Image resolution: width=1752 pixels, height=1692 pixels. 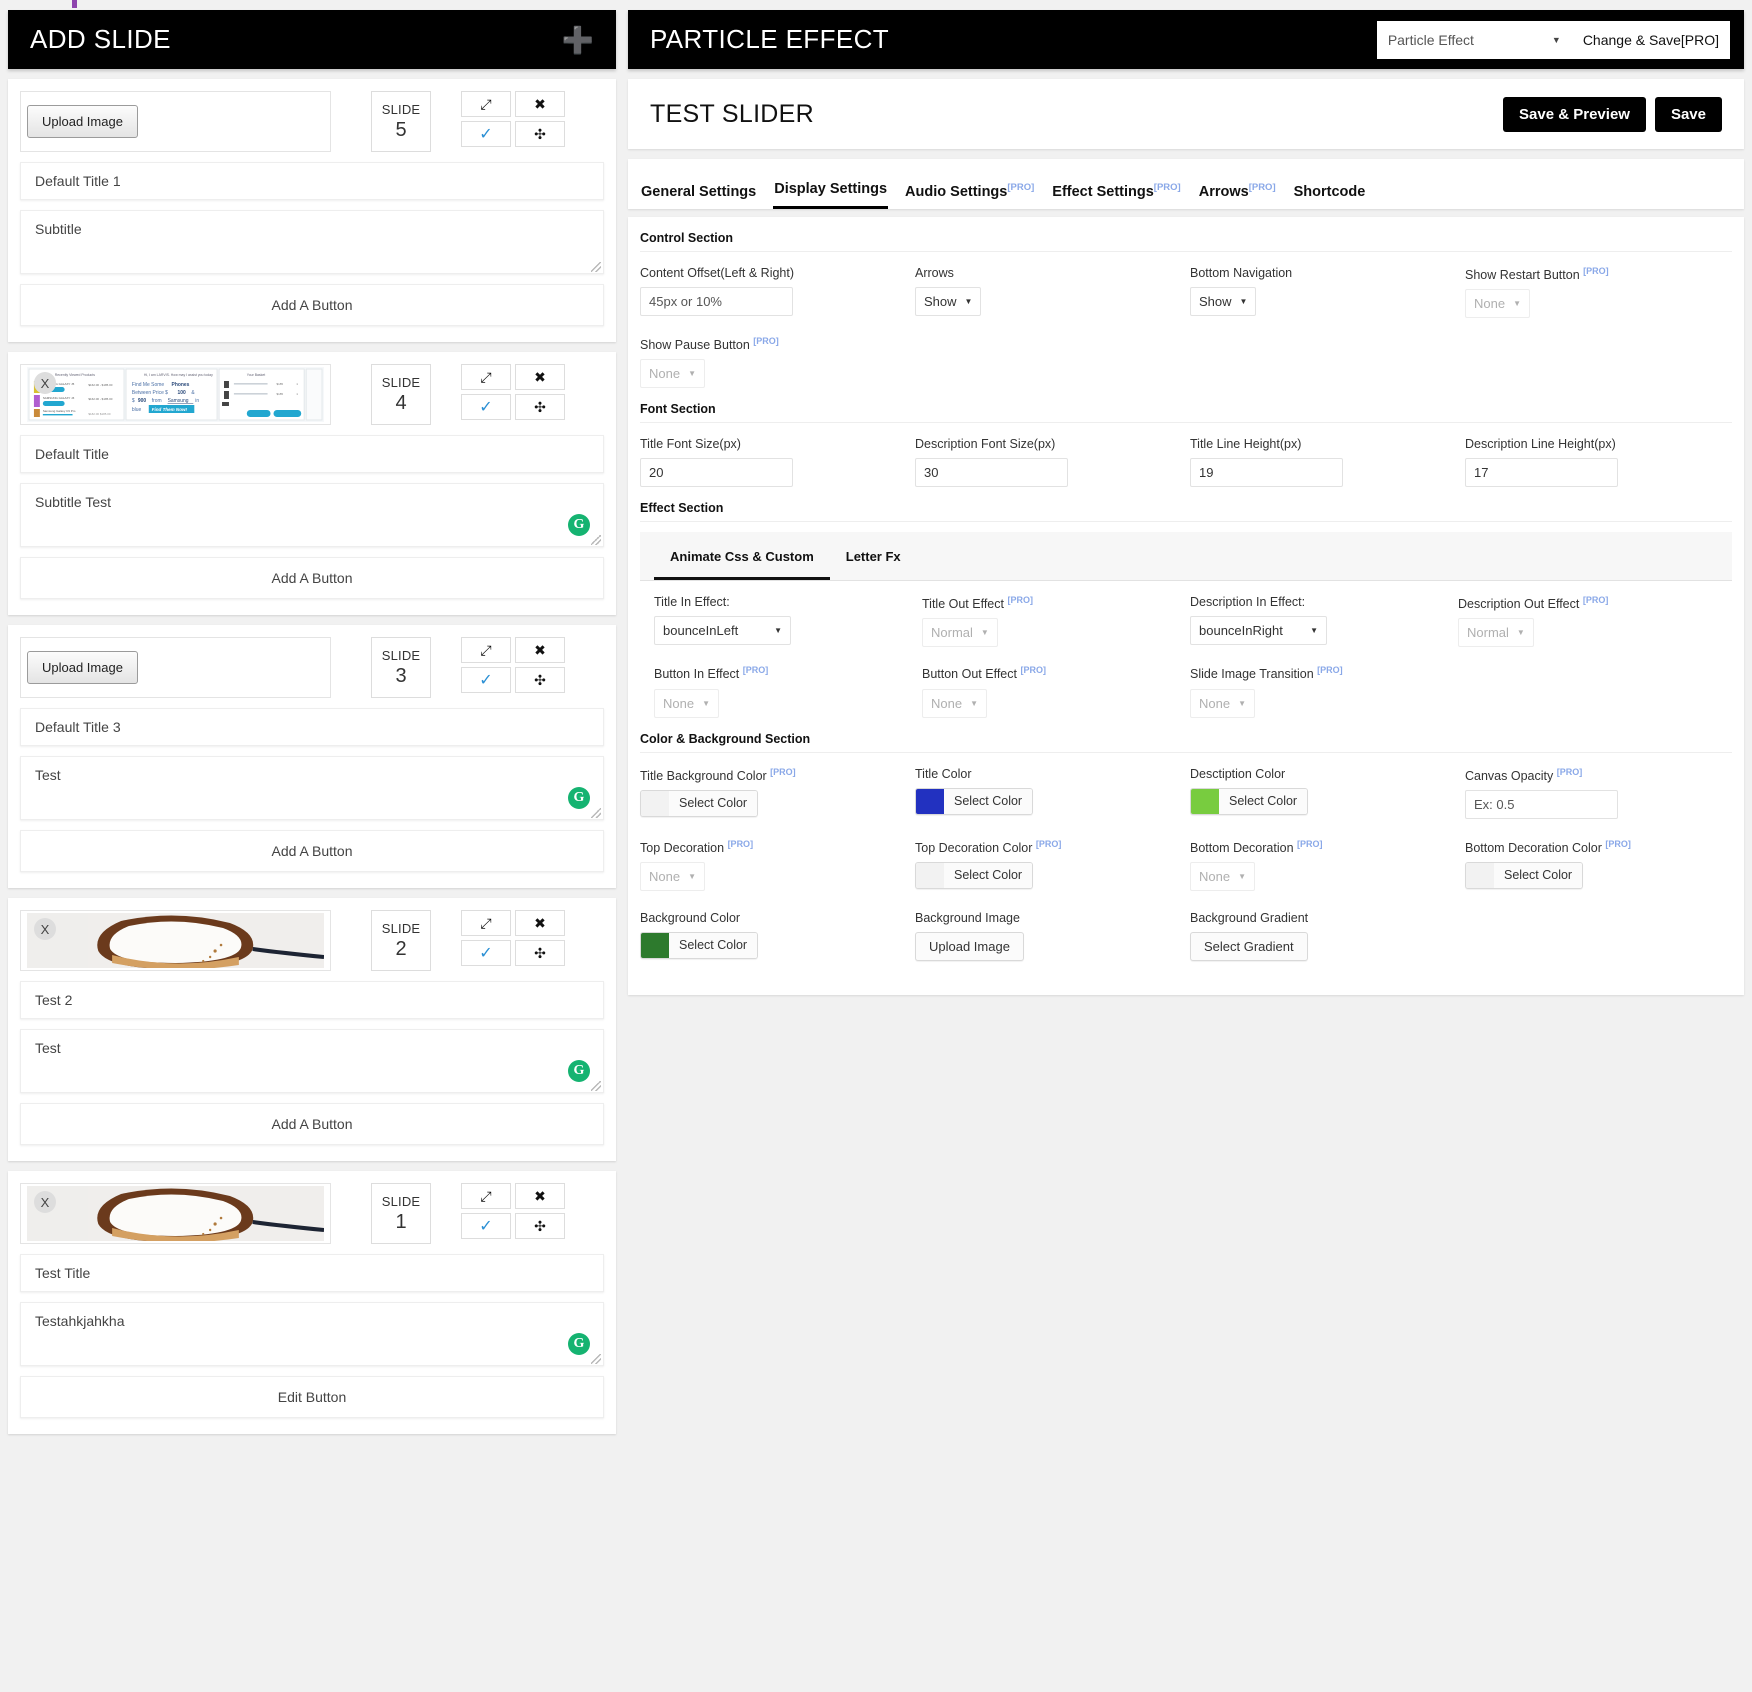 I want to click on effect-tab-animate-css-custom: Animate Css & Custom, so click(x=742, y=556).